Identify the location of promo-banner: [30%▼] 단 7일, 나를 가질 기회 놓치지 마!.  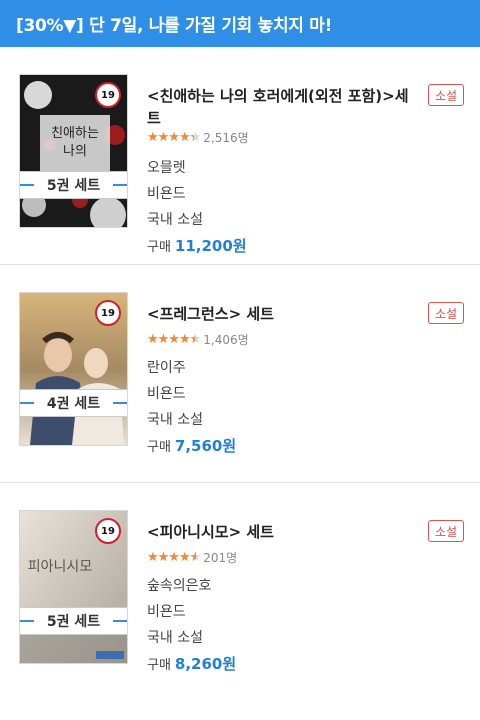
(240, 23).